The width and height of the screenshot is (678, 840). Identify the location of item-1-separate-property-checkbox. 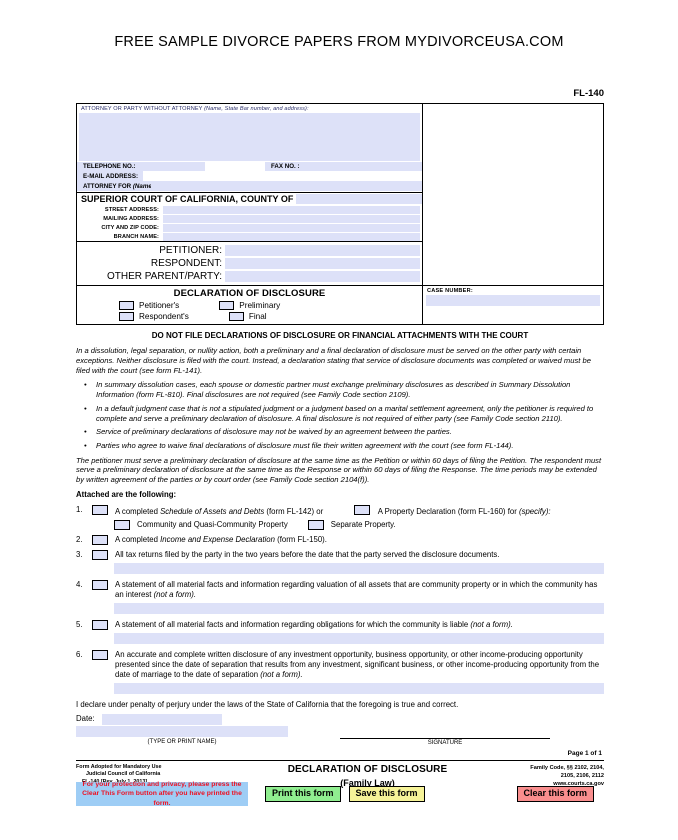
(315, 524).